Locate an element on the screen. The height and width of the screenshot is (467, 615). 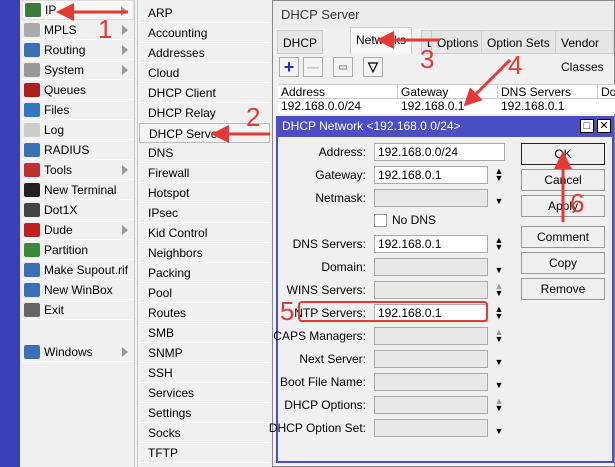
menu-item-dot1x: Dot1X is located at coordinates (78, 210).